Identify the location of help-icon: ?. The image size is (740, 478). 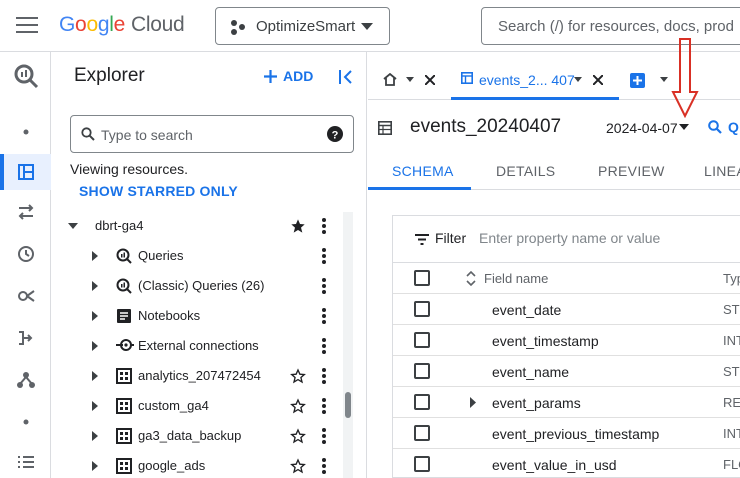
(335, 134).